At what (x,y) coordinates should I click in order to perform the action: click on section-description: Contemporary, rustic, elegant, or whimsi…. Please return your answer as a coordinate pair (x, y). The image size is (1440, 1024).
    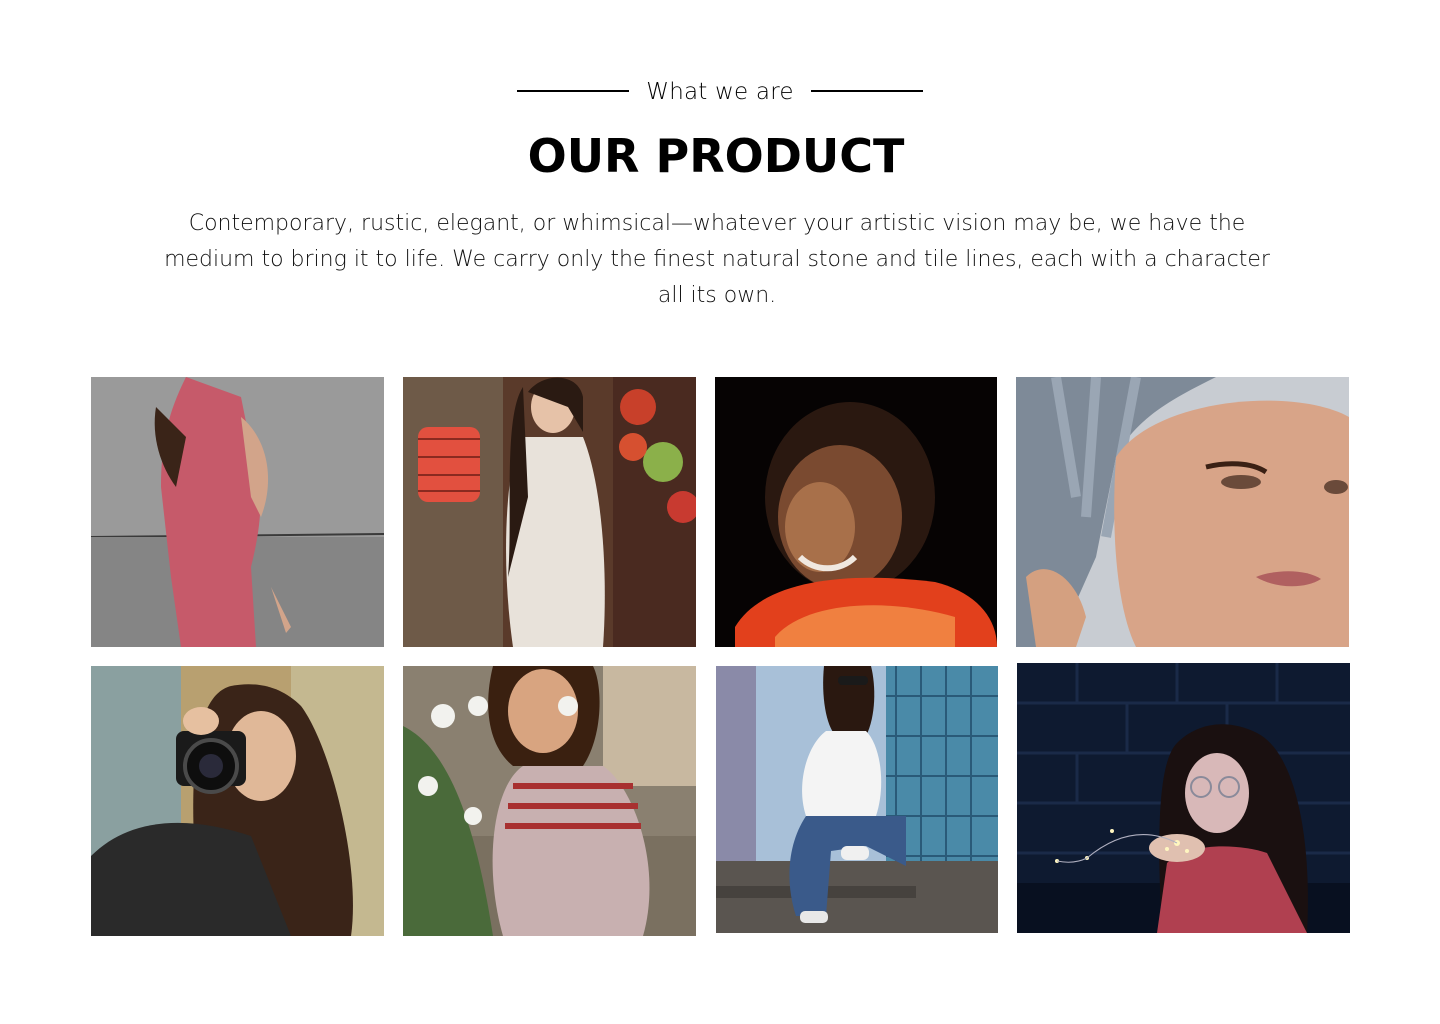
    Looking at the image, I should click on (717, 259).